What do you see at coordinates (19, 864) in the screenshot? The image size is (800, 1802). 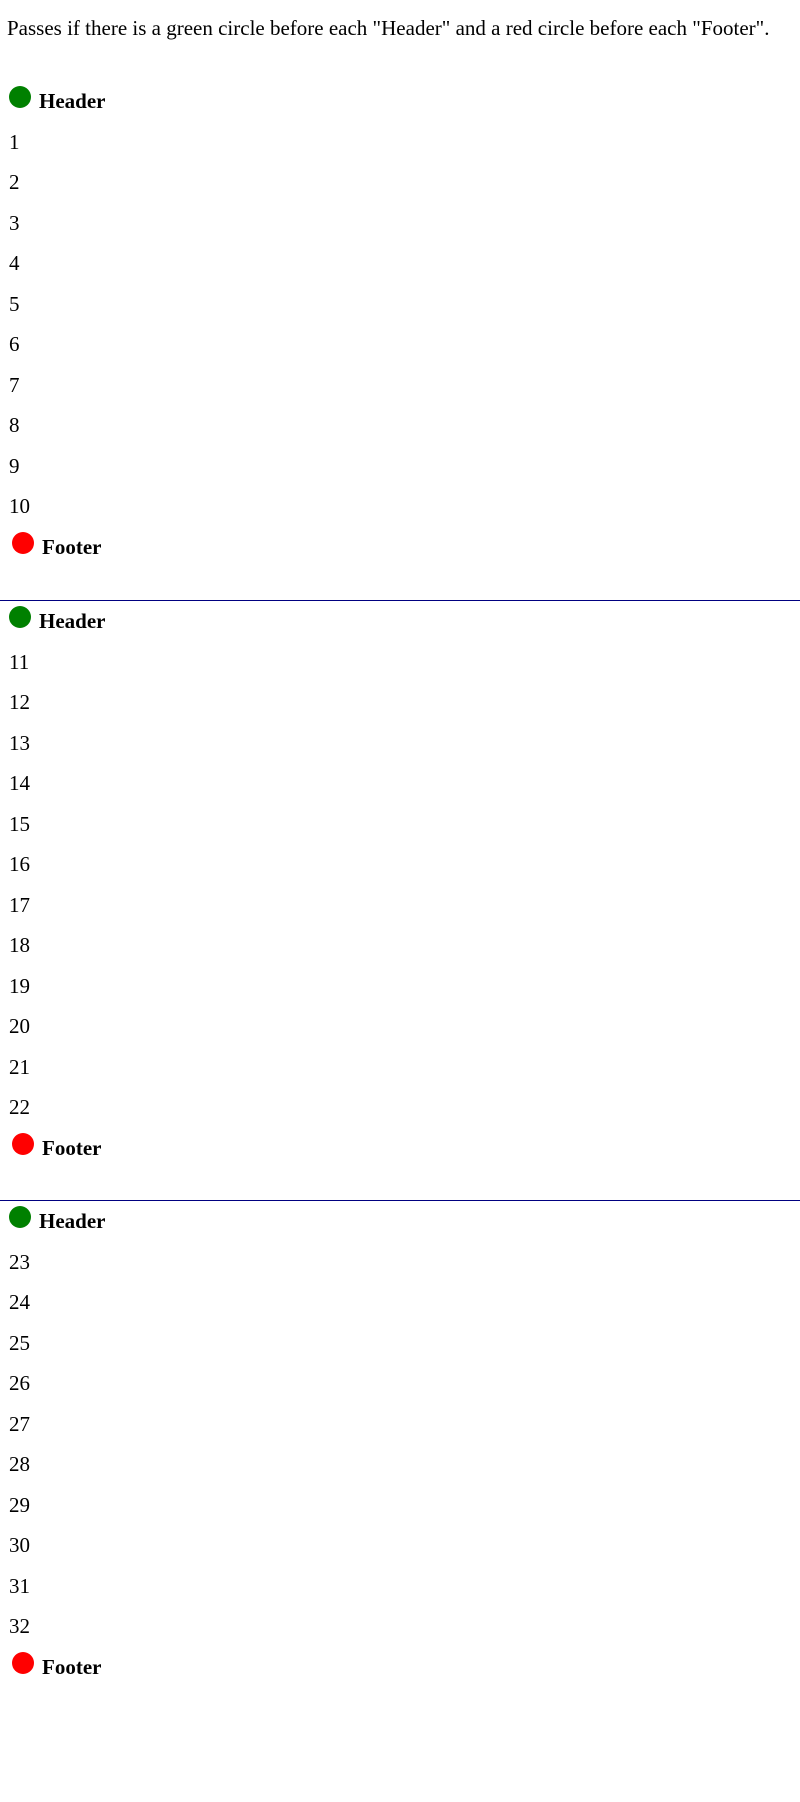 I see `list-item: 16` at bounding box center [19, 864].